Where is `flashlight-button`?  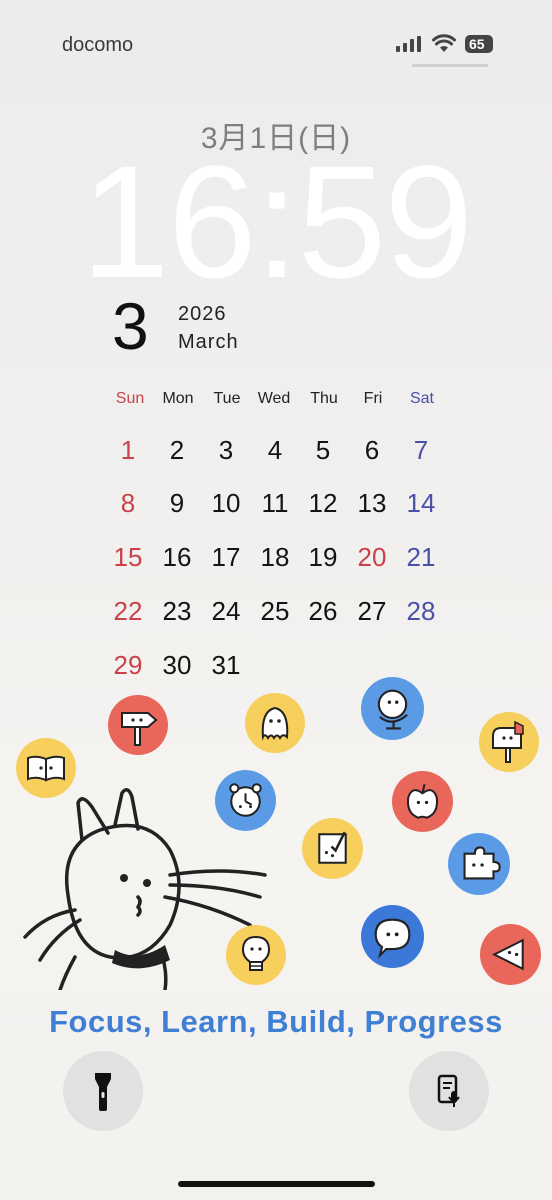 flashlight-button is located at coordinates (103, 1091).